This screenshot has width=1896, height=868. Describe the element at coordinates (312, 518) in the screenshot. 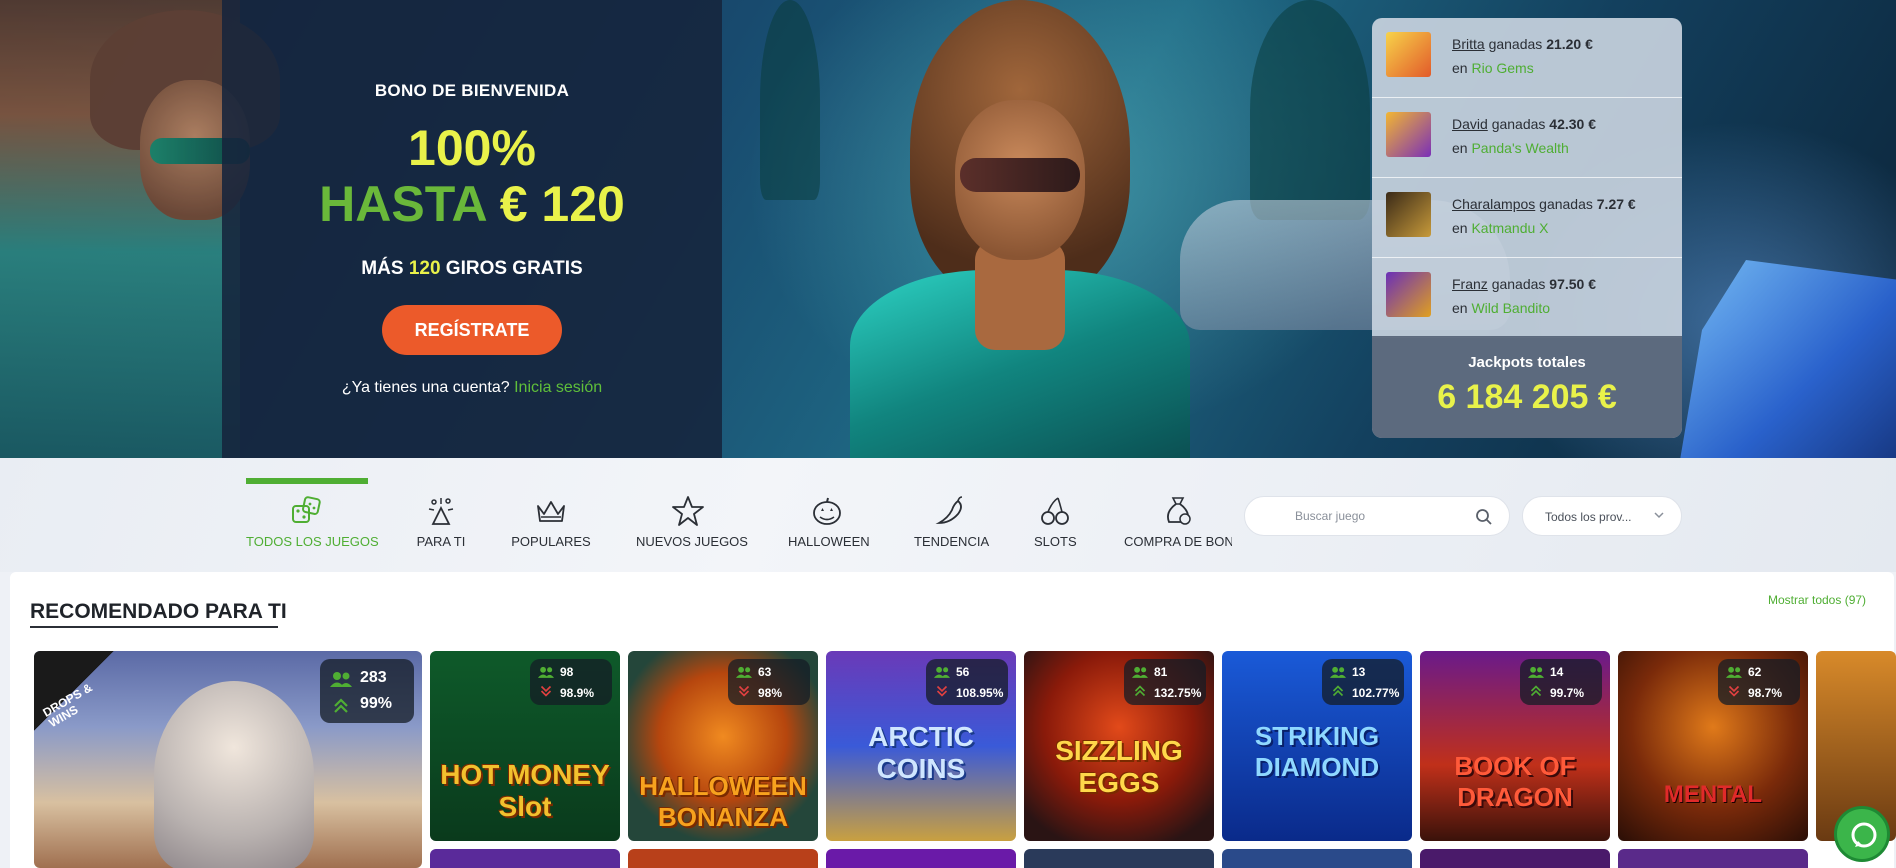

I see `tab-all-games: TODOS LOS JUEGOS` at that location.